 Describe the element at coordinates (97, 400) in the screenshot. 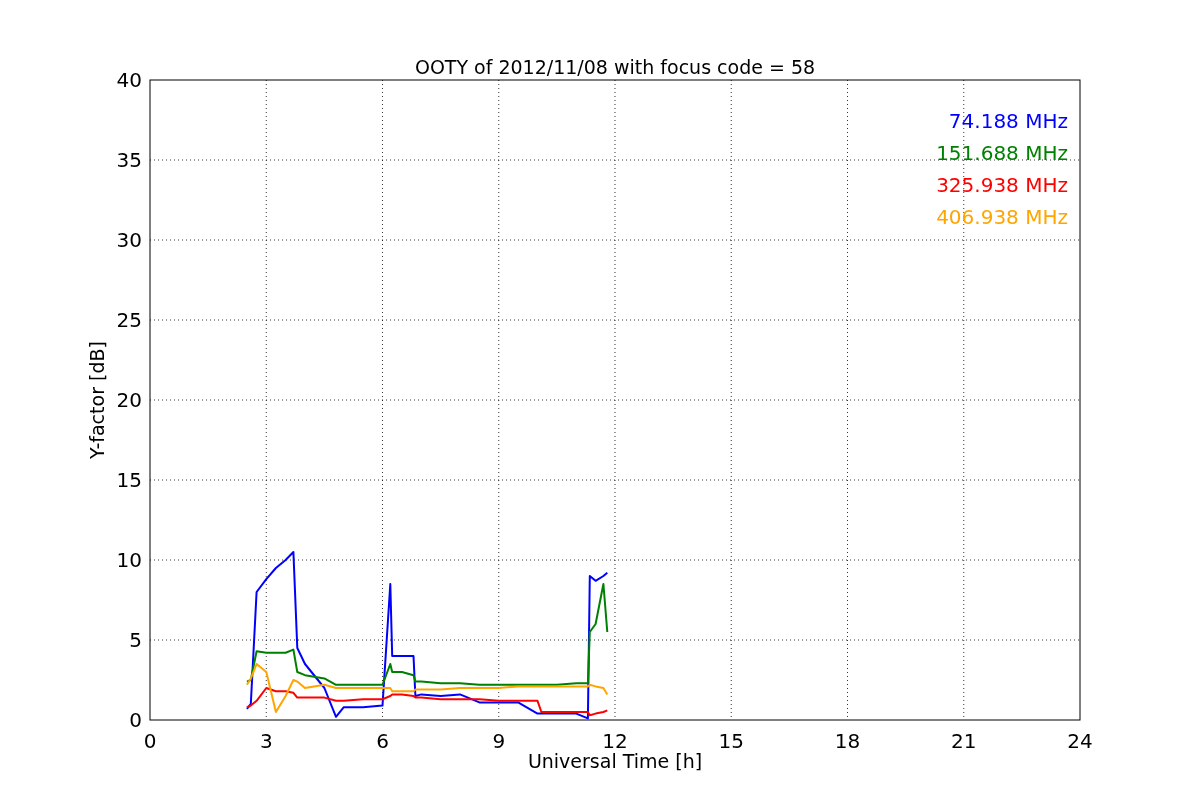

I see `y-axis-label: Y-factor [dB]` at that location.